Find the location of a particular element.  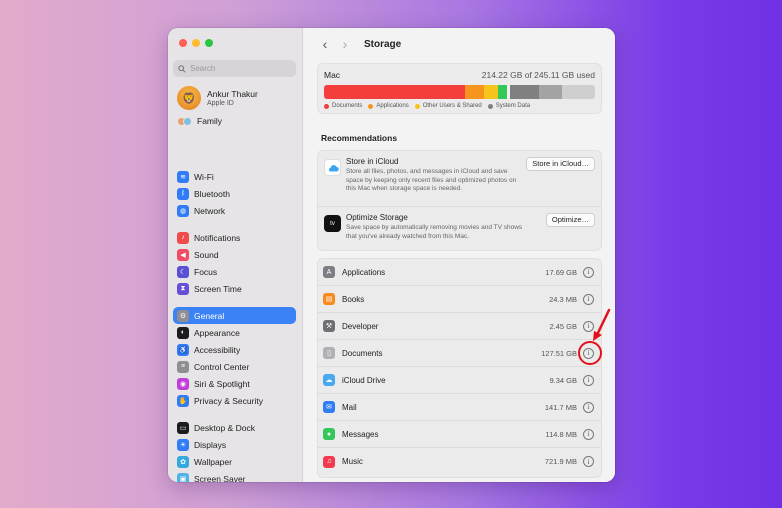

legend-label: Documents is located at coordinates (347, 106).